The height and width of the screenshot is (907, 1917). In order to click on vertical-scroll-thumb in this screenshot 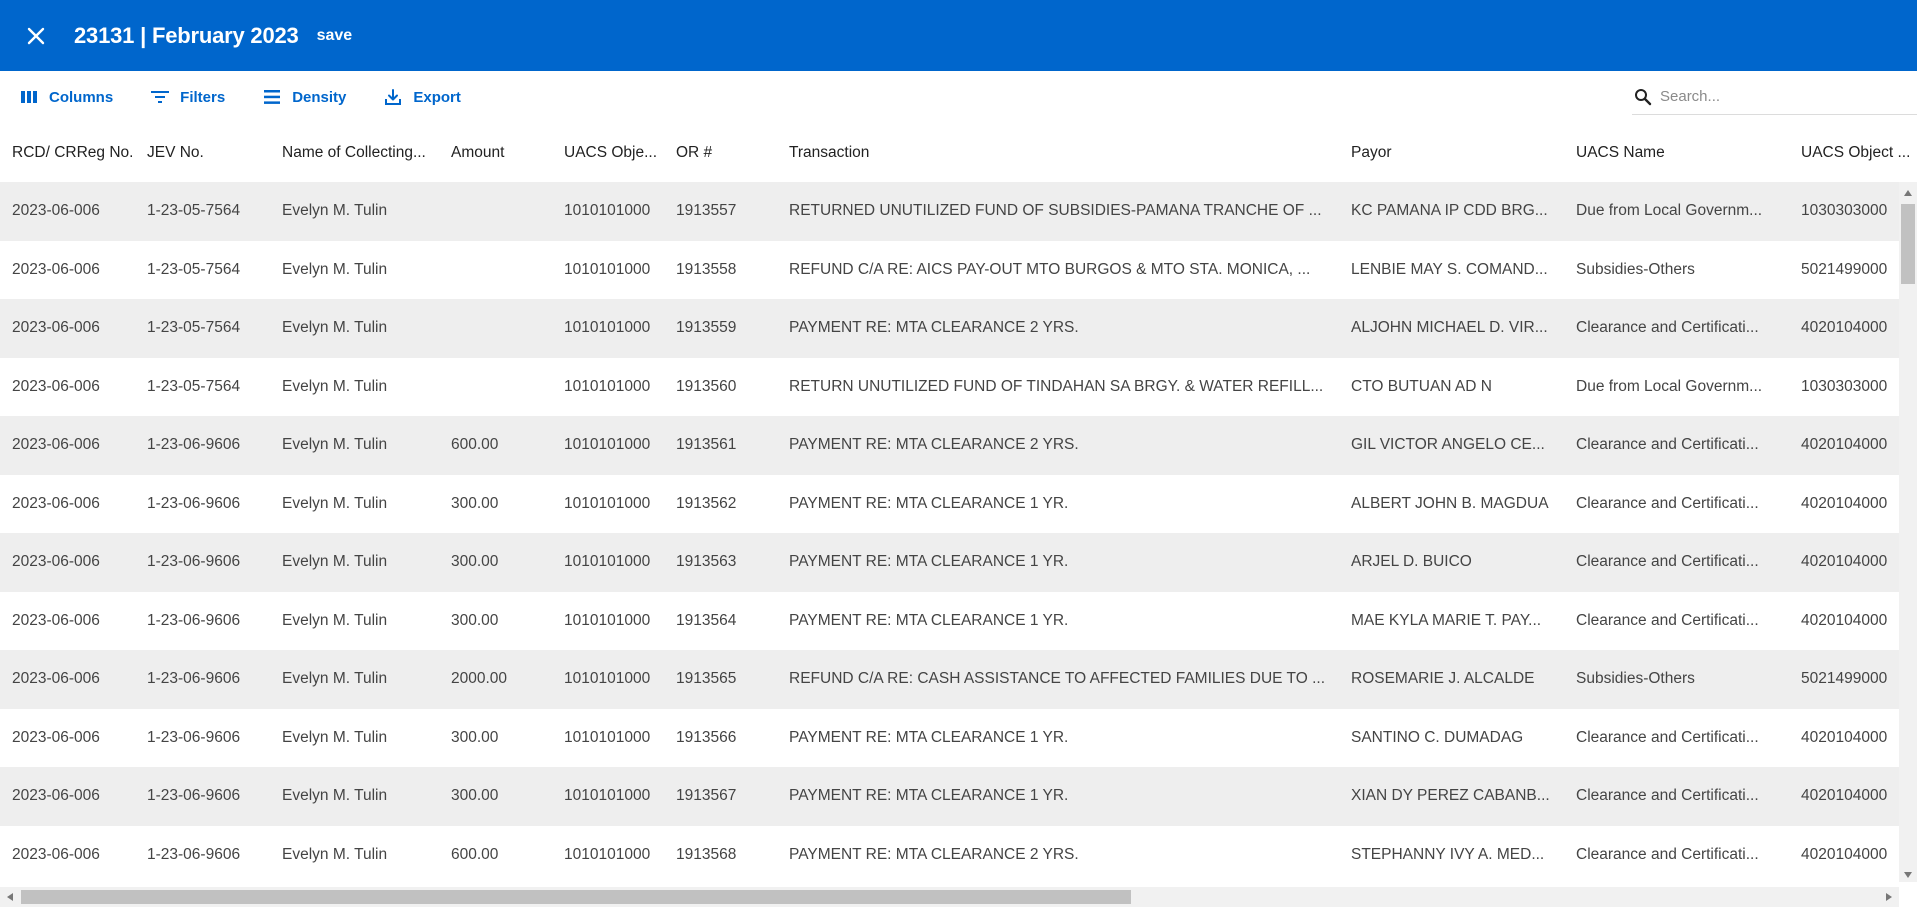, I will do `click(1908, 244)`.